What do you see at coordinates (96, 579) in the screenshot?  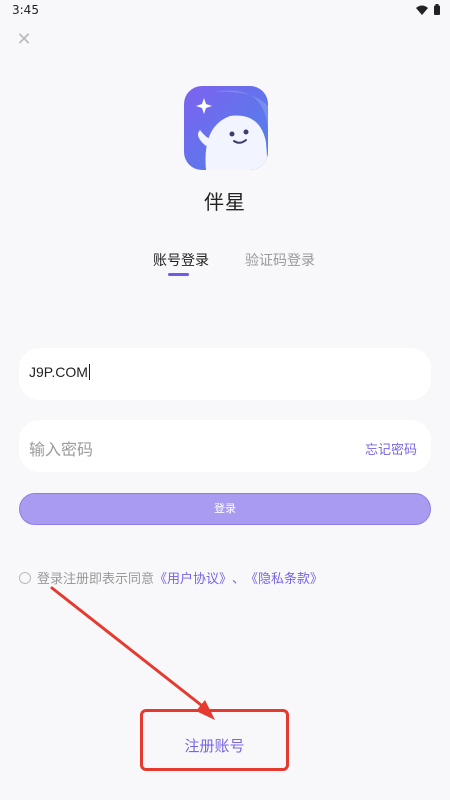 I see `agreement-text: 登录注册即表示同意` at bounding box center [96, 579].